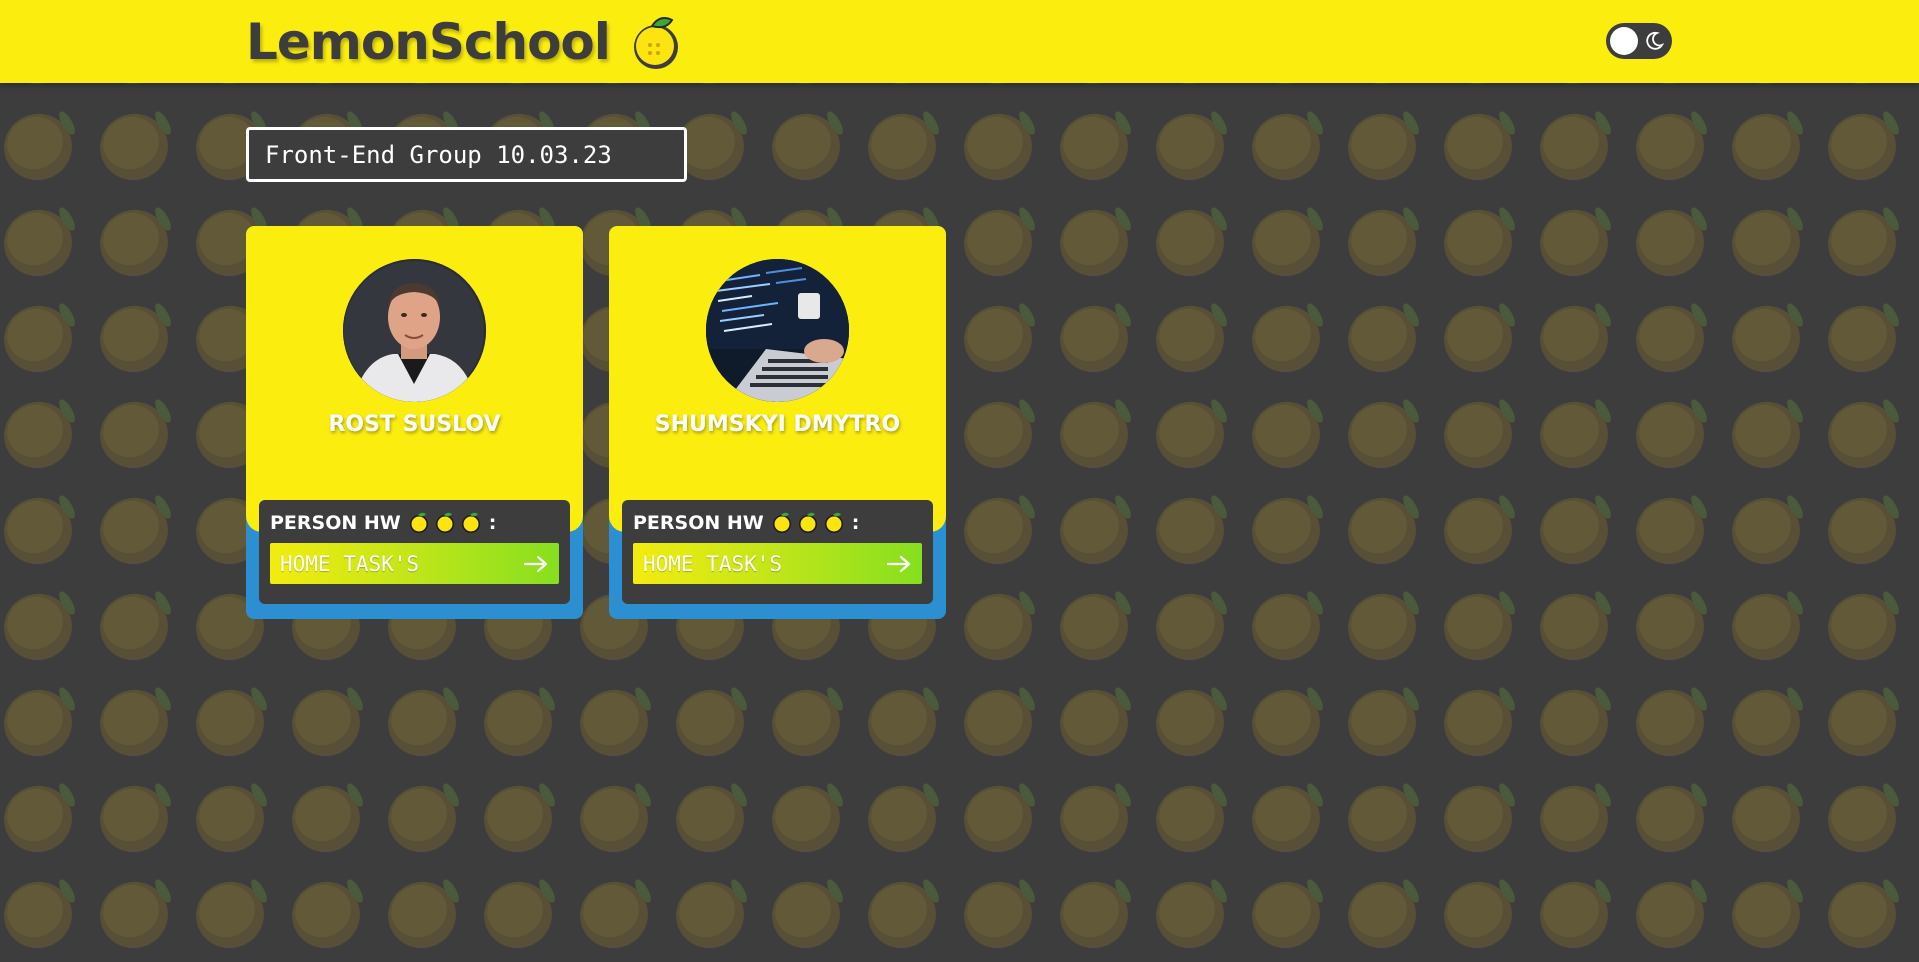 This screenshot has height=962, width=1919. What do you see at coordinates (1639, 41) in the screenshot?
I see `theme-toggle` at bounding box center [1639, 41].